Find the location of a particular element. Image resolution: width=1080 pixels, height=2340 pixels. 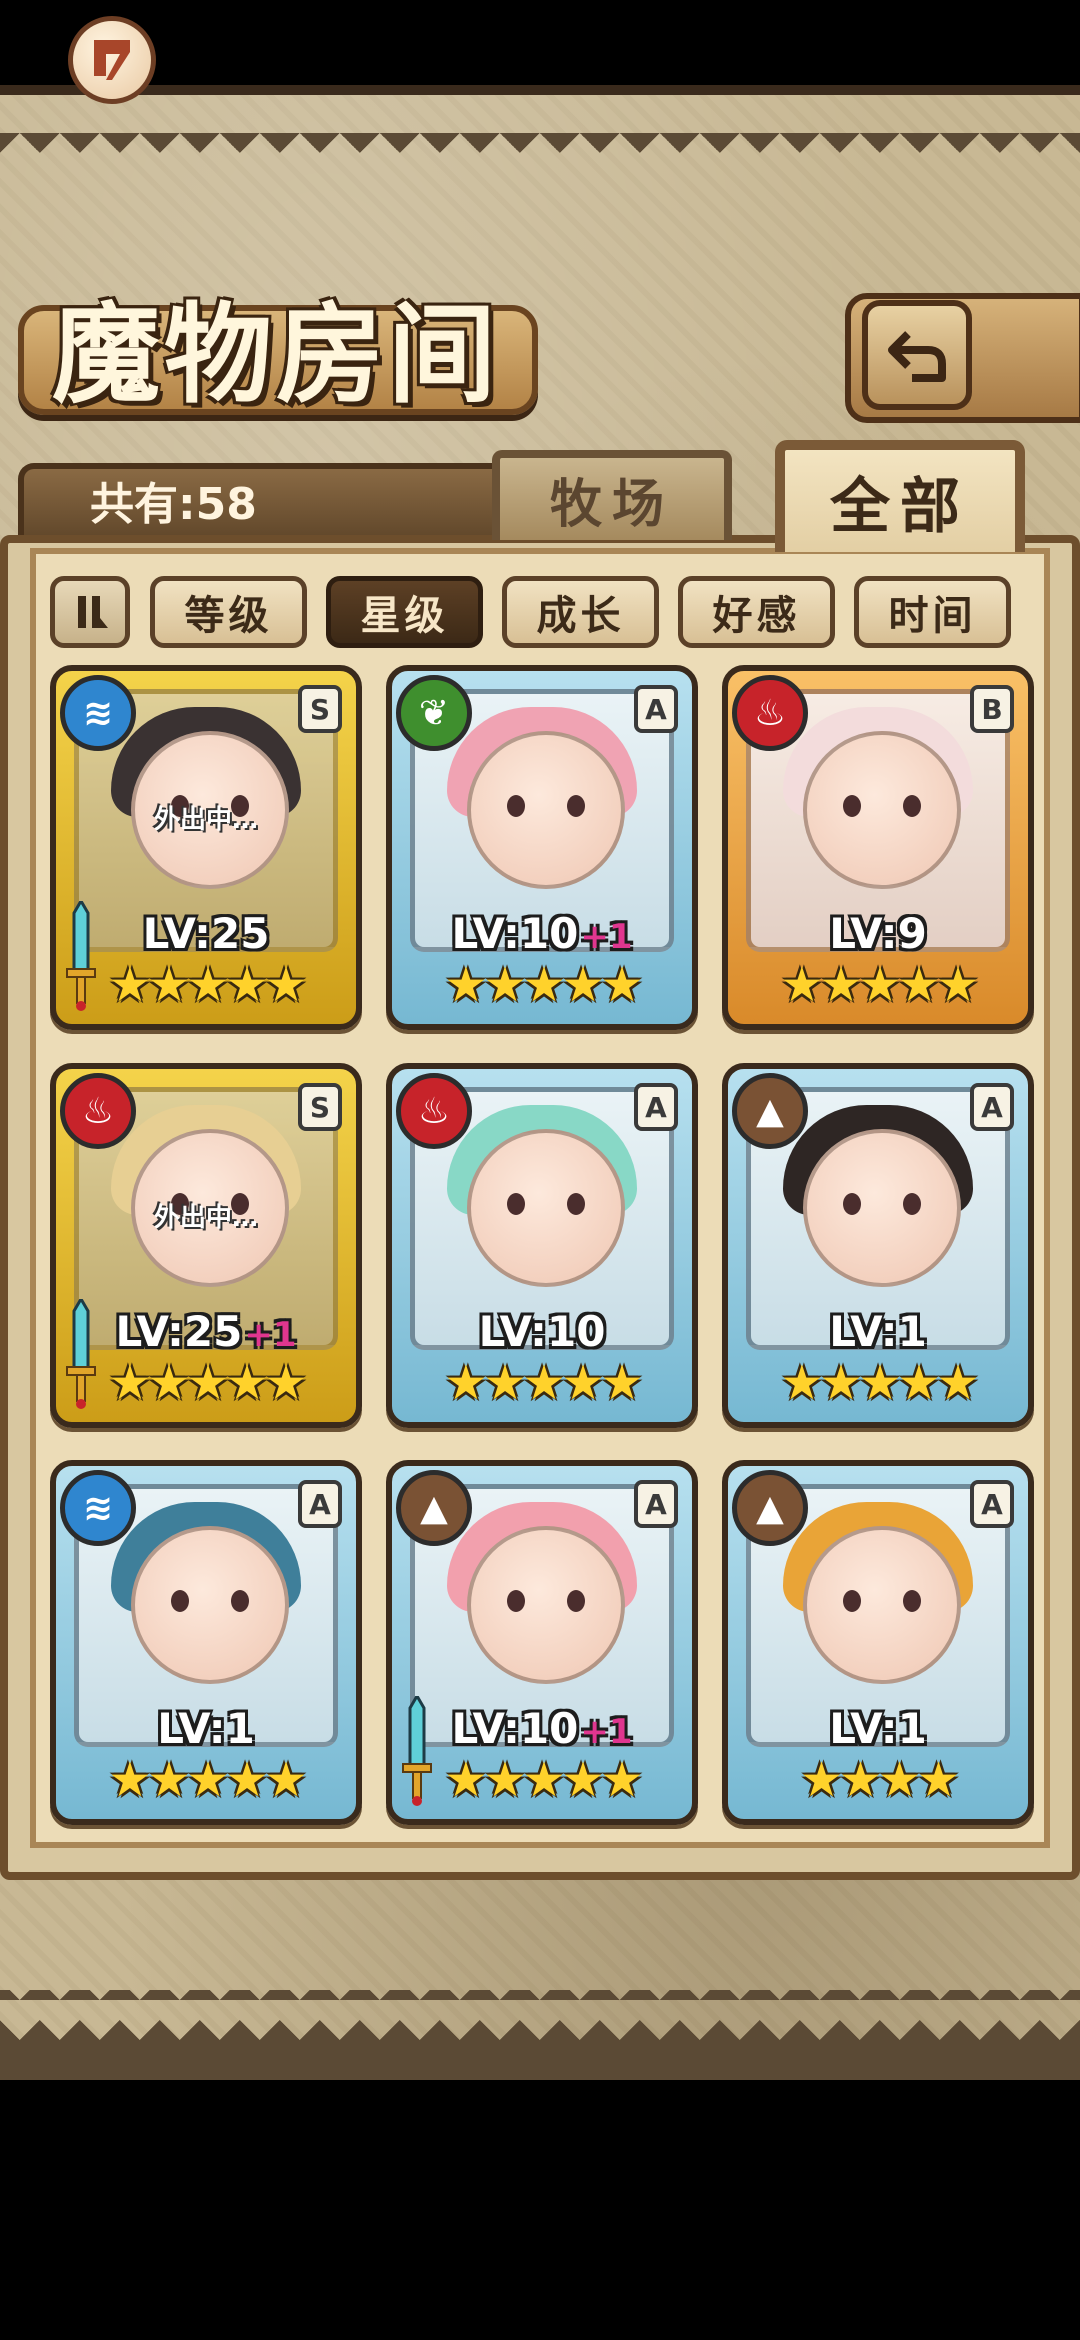

game-logo-icon is located at coordinates (112, 60).